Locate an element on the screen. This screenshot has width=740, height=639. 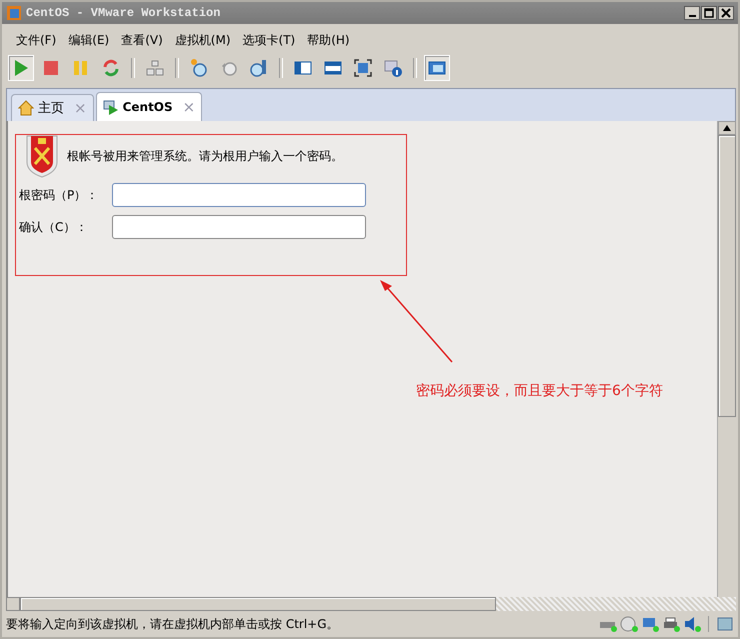
close-button is located at coordinates (726, 13).